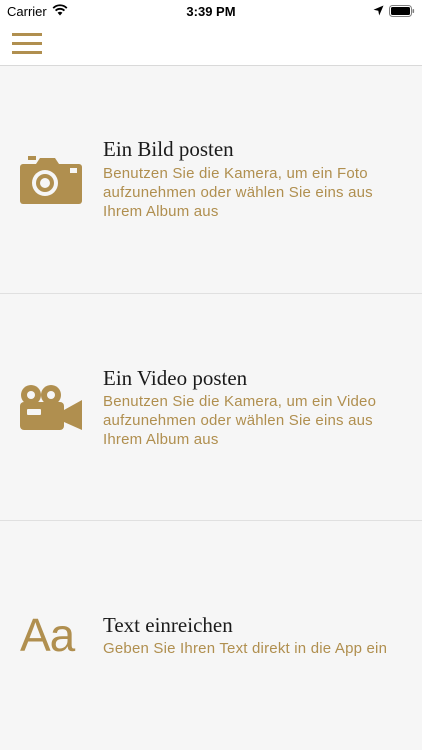  Describe the element at coordinates (378, 10) in the screenshot. I see `location-arrow-icon` at that location.